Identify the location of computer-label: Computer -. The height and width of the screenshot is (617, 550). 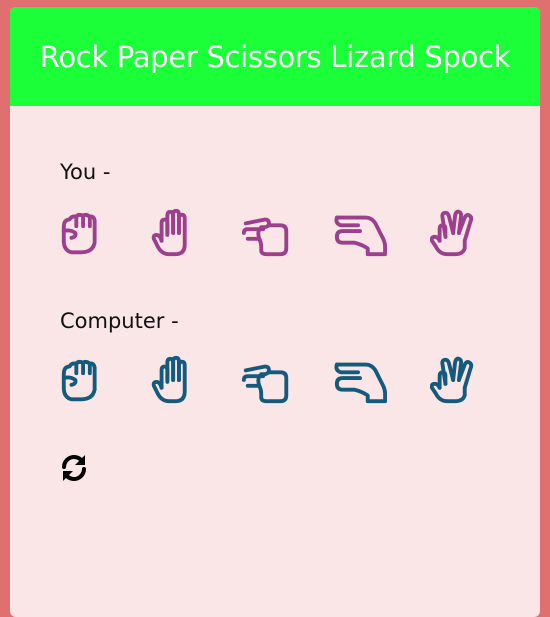
(119, 321).